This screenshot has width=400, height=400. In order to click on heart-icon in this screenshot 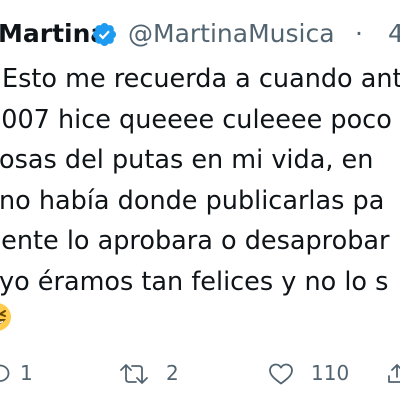, I will do `click(281, 374)`.